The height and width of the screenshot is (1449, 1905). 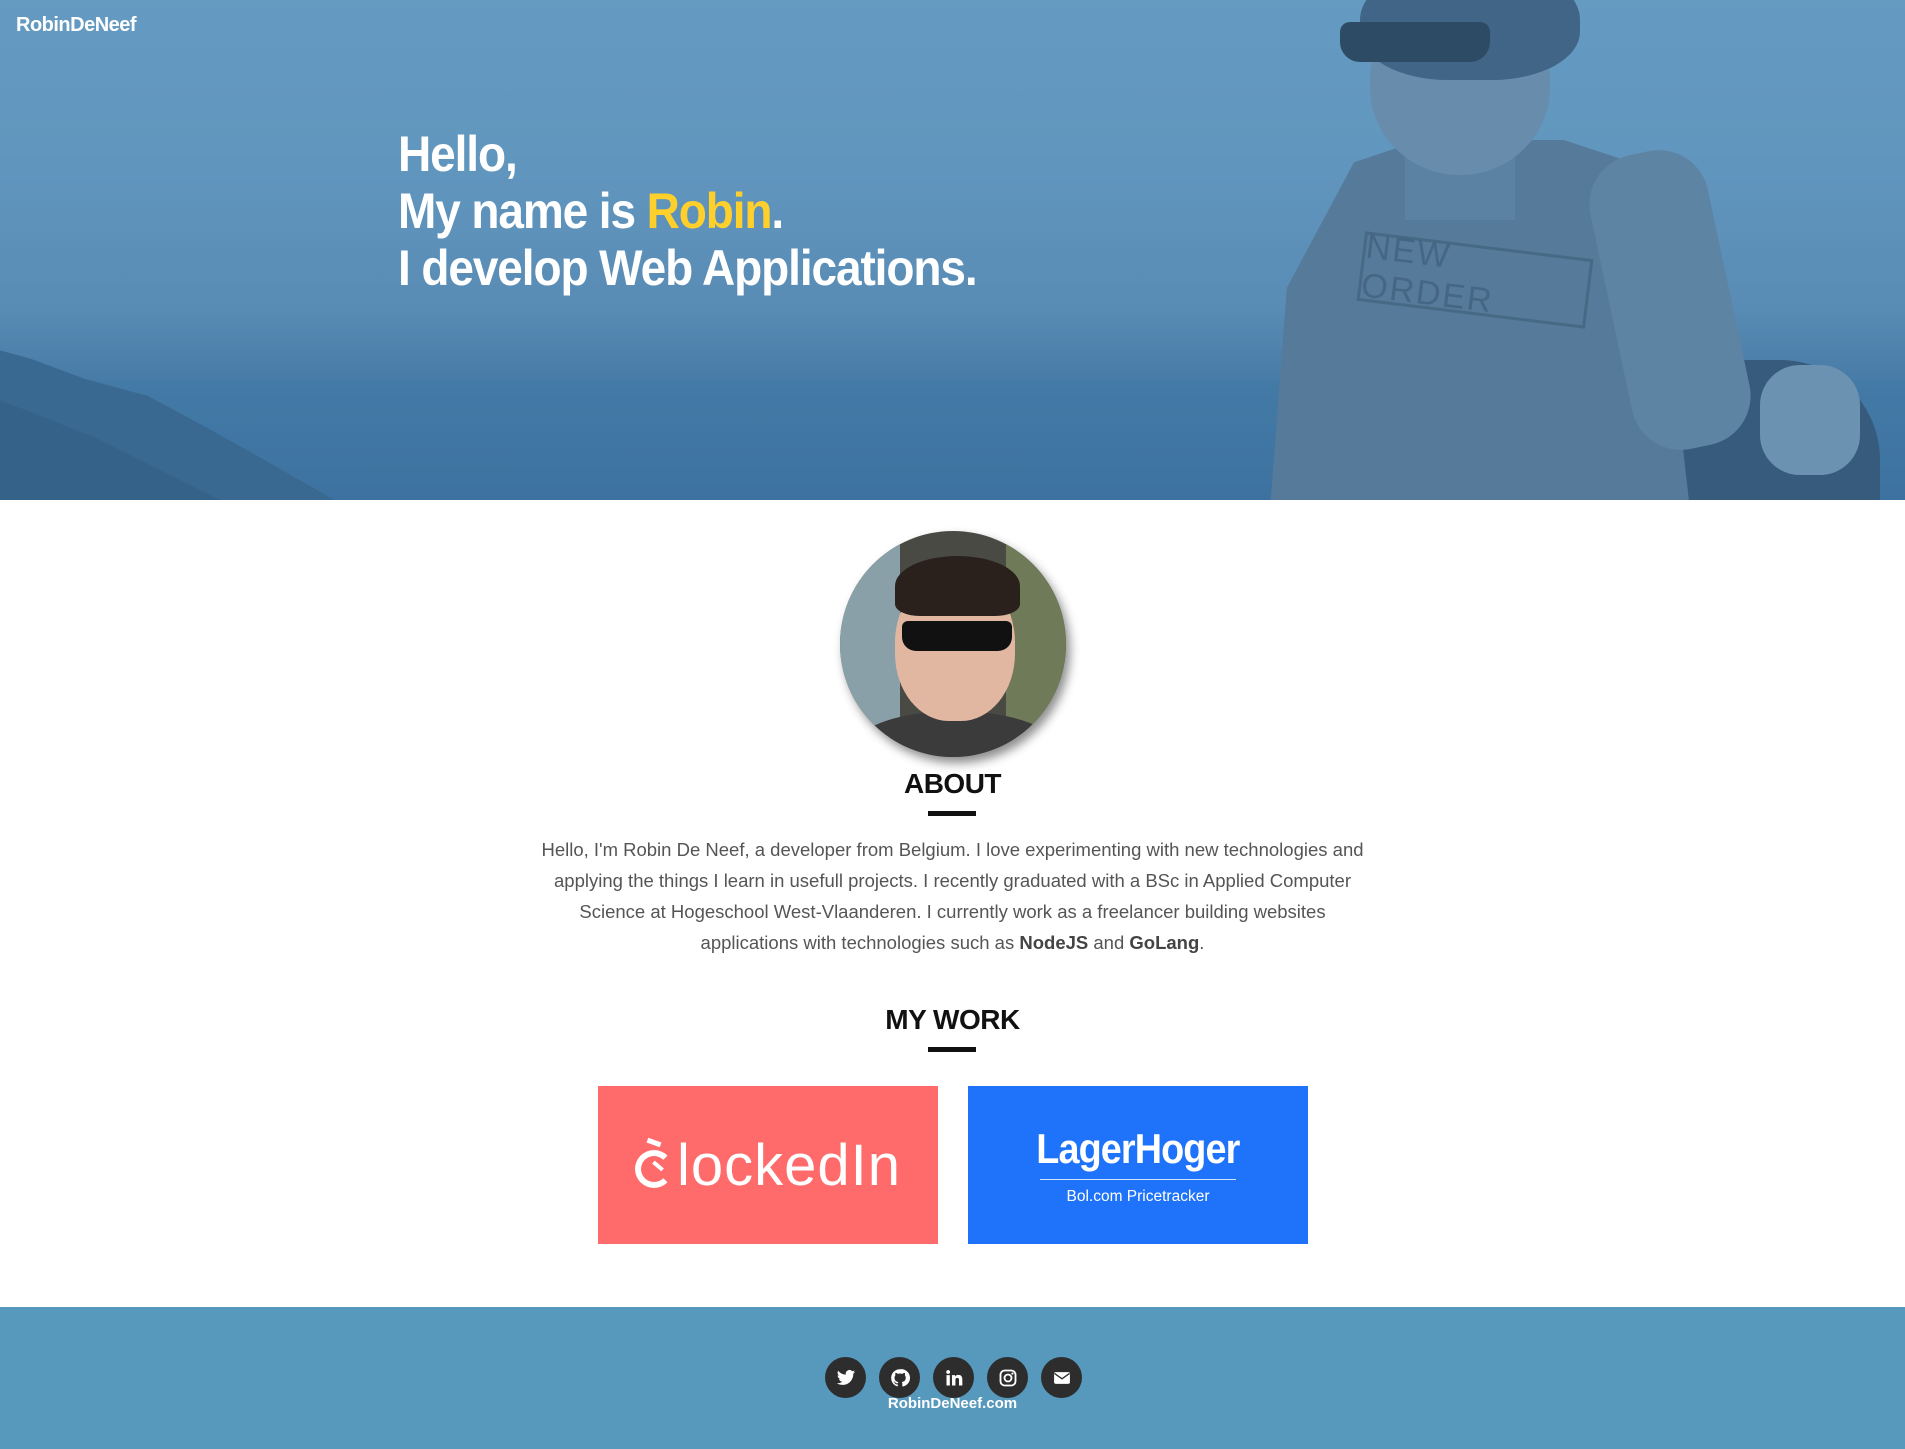 I want to click on clockedin-logo: lockedIn, so click(x=767, y=1165).